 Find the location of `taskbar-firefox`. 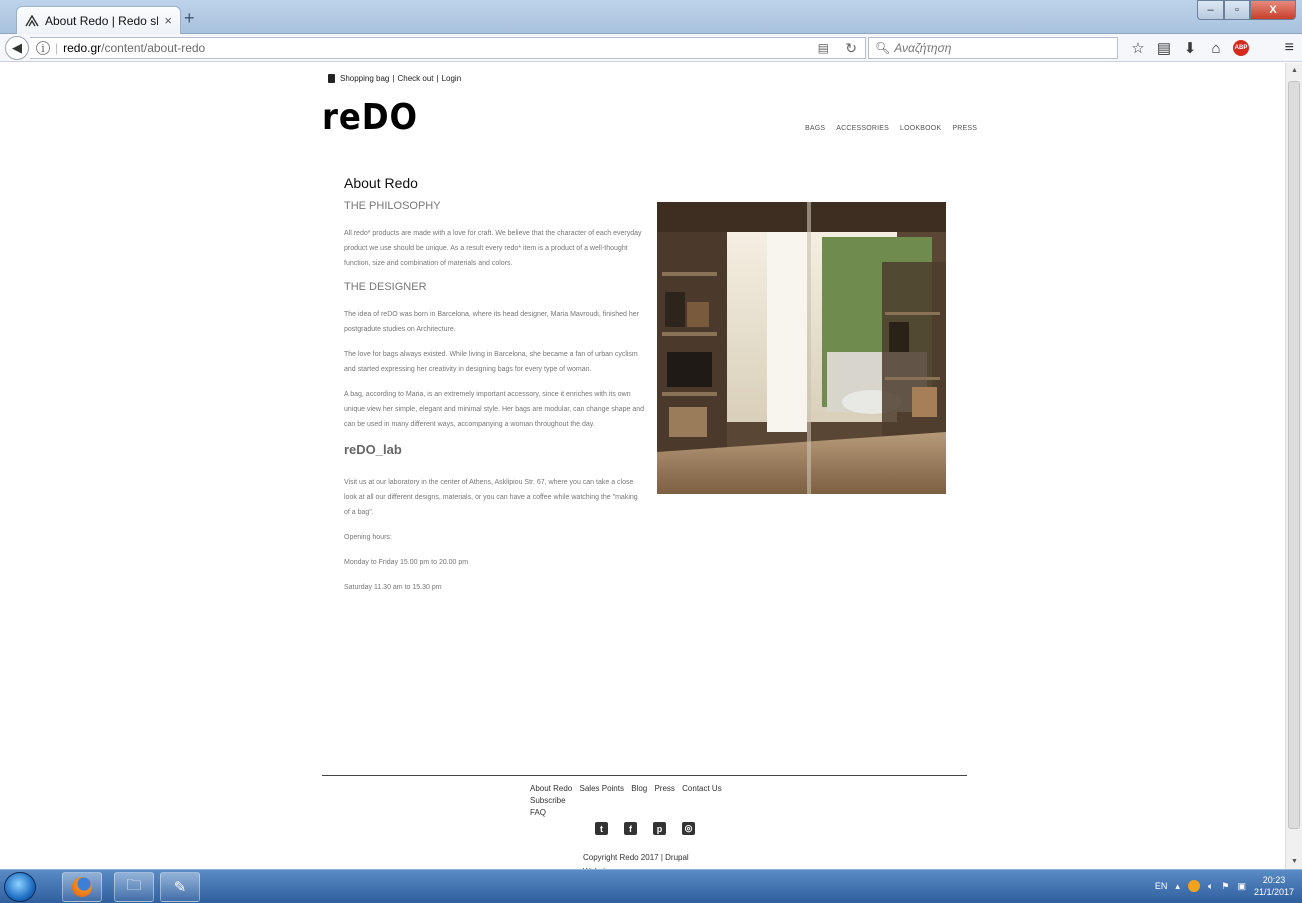

taskbar-firefox is located at coordinates (82, 887).